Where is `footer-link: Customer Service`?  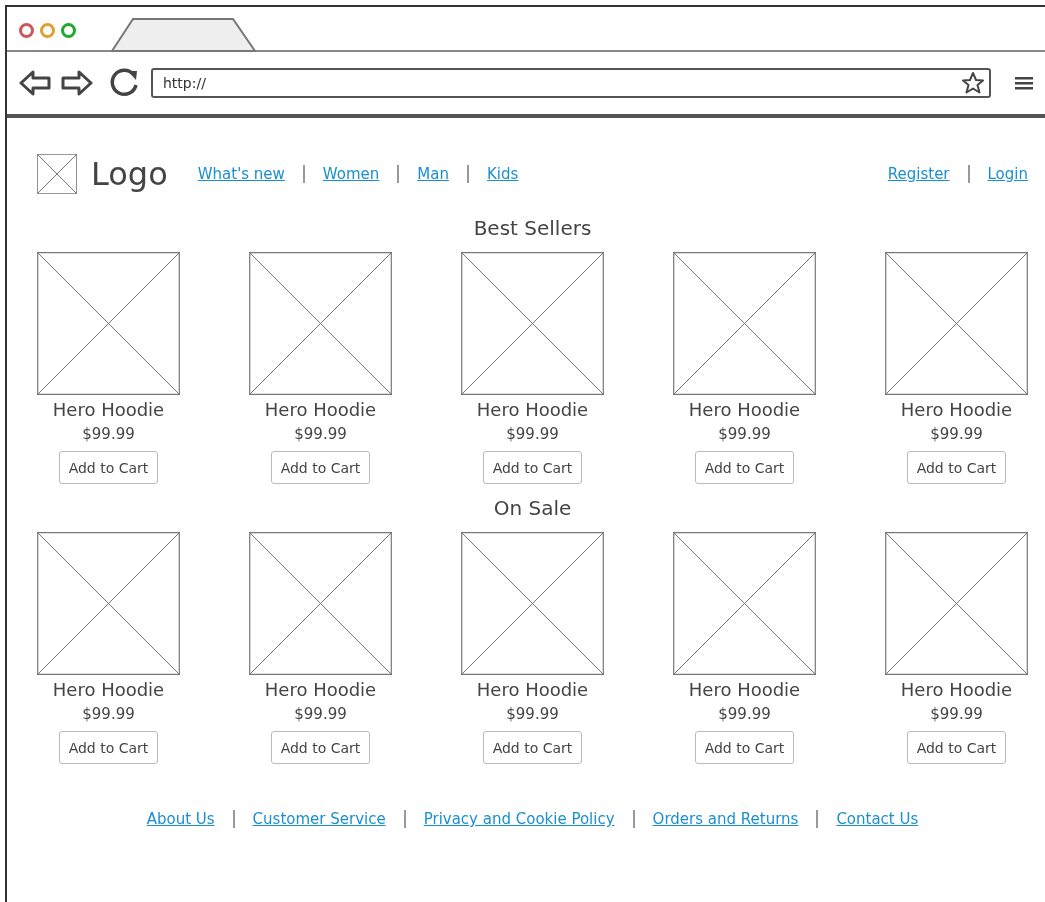 footer-link: Customer Service is located at coordinates (319, 819).